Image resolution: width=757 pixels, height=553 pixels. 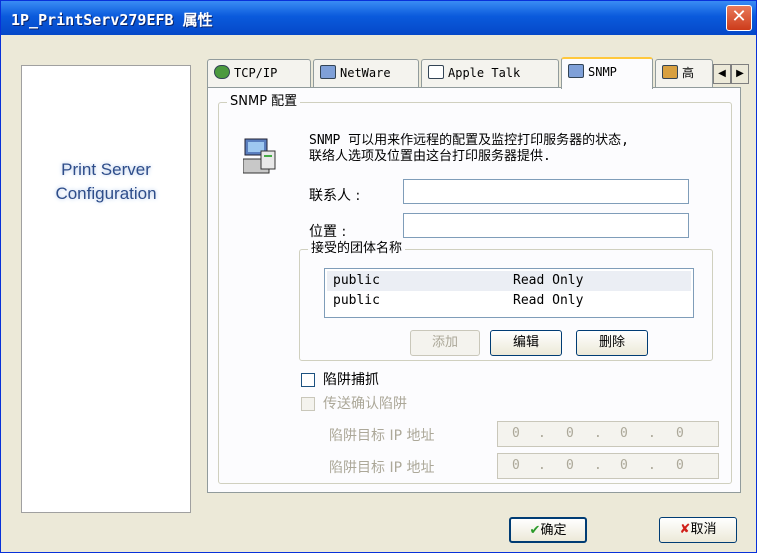 I want to click on title-bar: 1P_PrintServ279EFB 属性 ✕, so click(x=378, y=18).